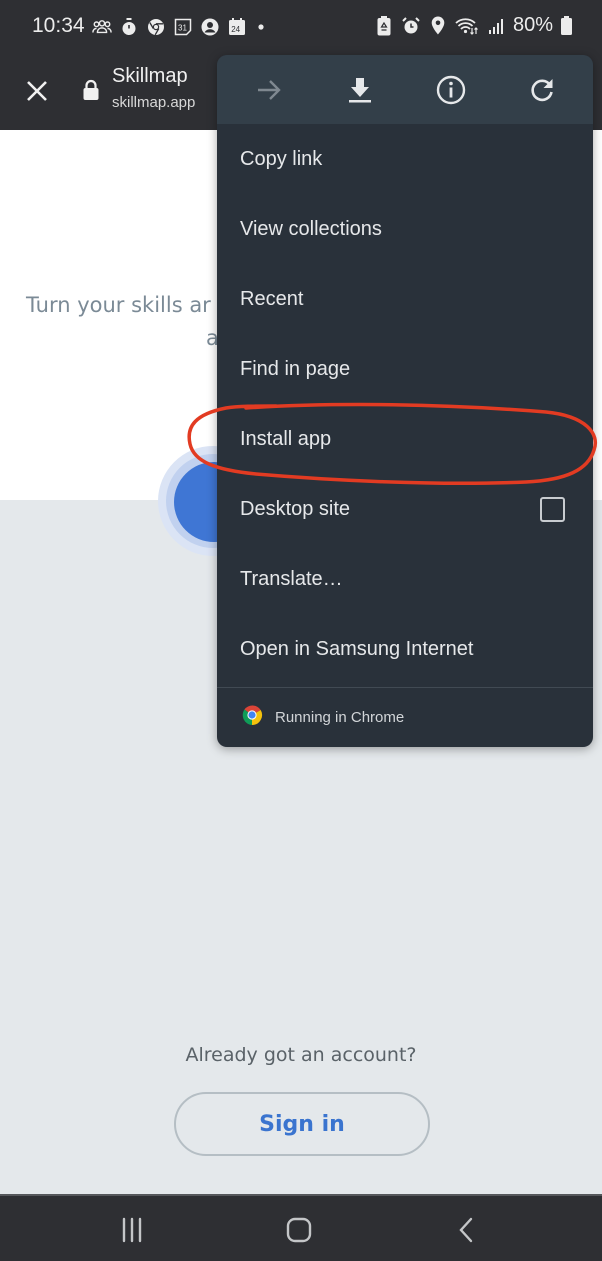 The width and height of the screenshot is (602, 1261). I want to click on menu-item-label: Desktop site, so click(295, 508).